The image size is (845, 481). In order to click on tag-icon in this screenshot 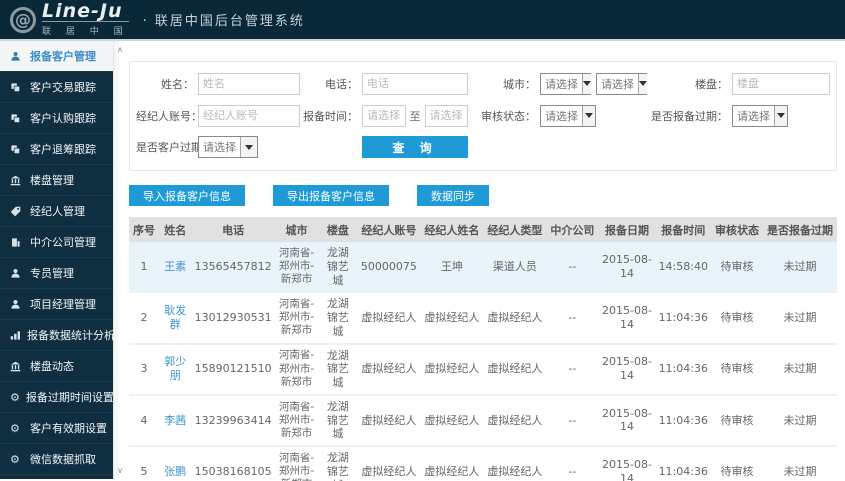, I will do `click(17, 211)`.